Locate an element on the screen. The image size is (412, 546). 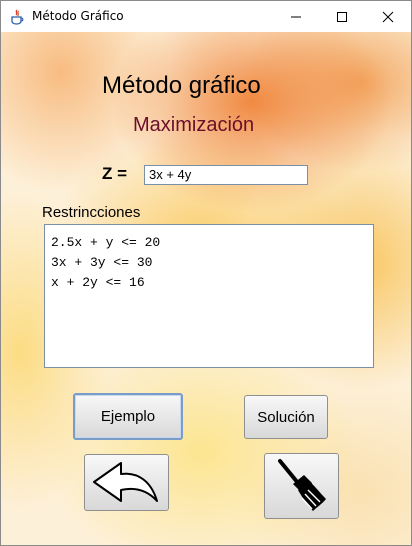
close-button is located at coordinates (388, 16).